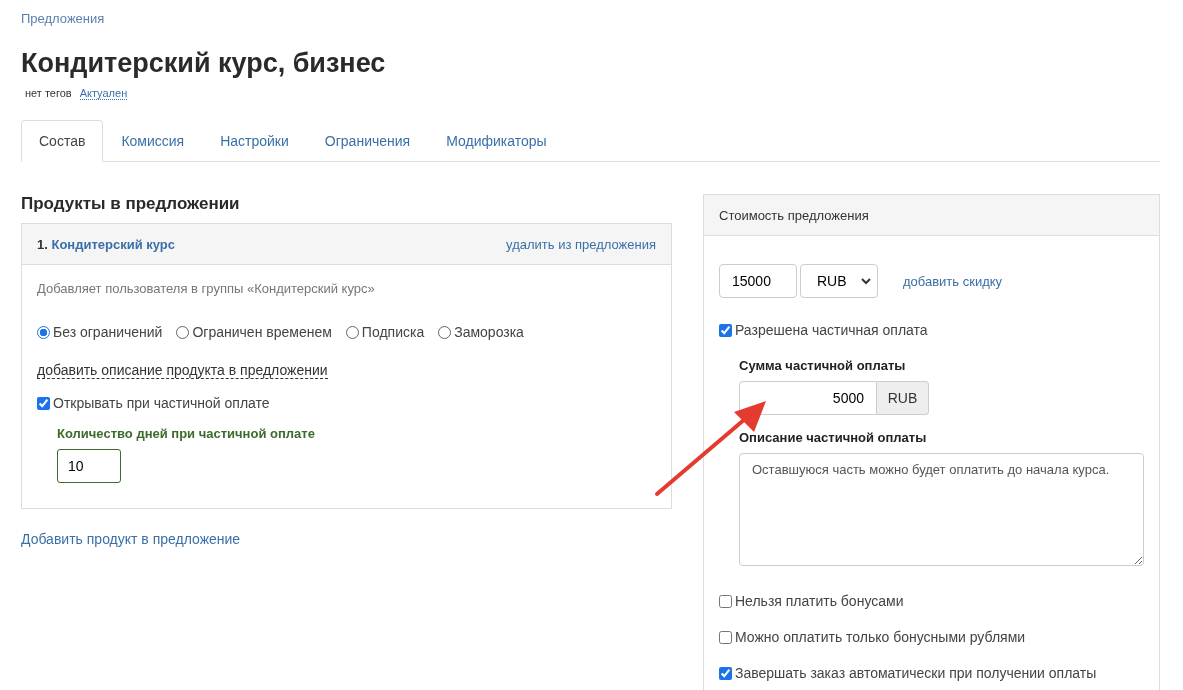 Image resolution: width=1183 pixels, height=690 pixels. Describe the element at coordinates (62, 141) in the screenshot. I see `tab: Состав` at that location.